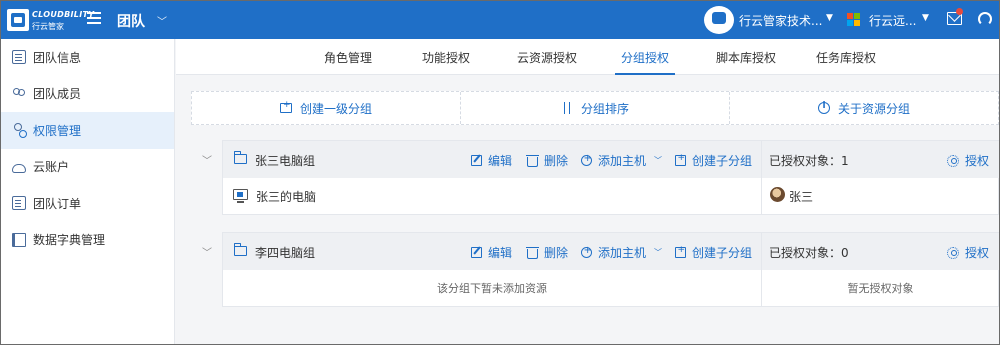  Describe the element at coordinates (777, 194) in the screenshot. I see `avatar` at that location.